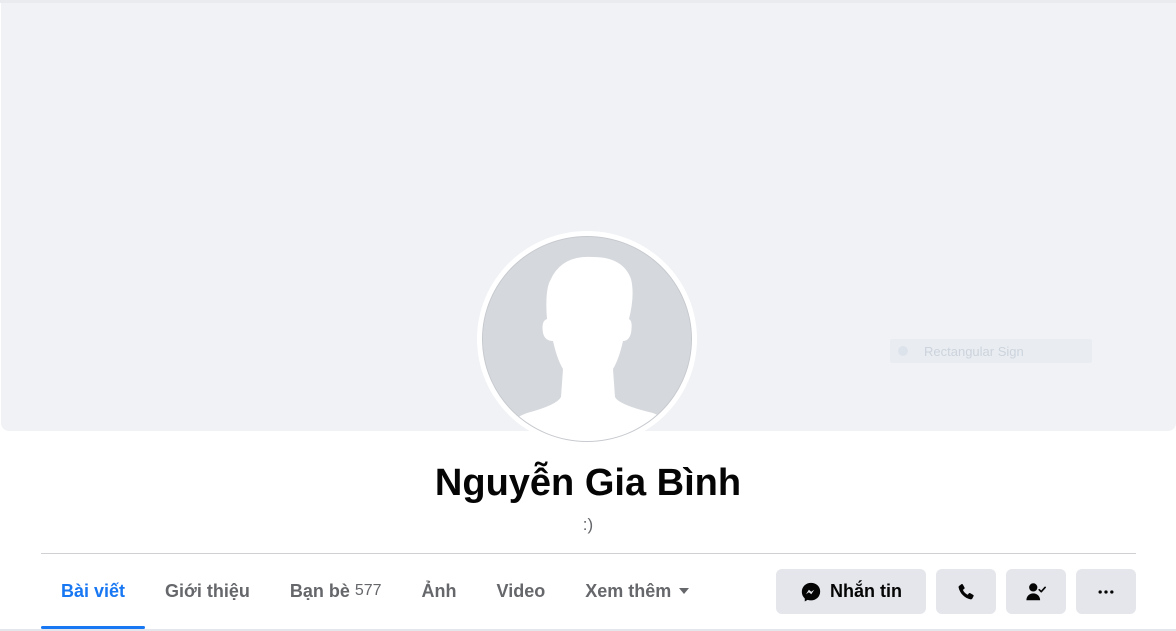  I want to click on tab-label: Giới thiệu, so click(207, 590).